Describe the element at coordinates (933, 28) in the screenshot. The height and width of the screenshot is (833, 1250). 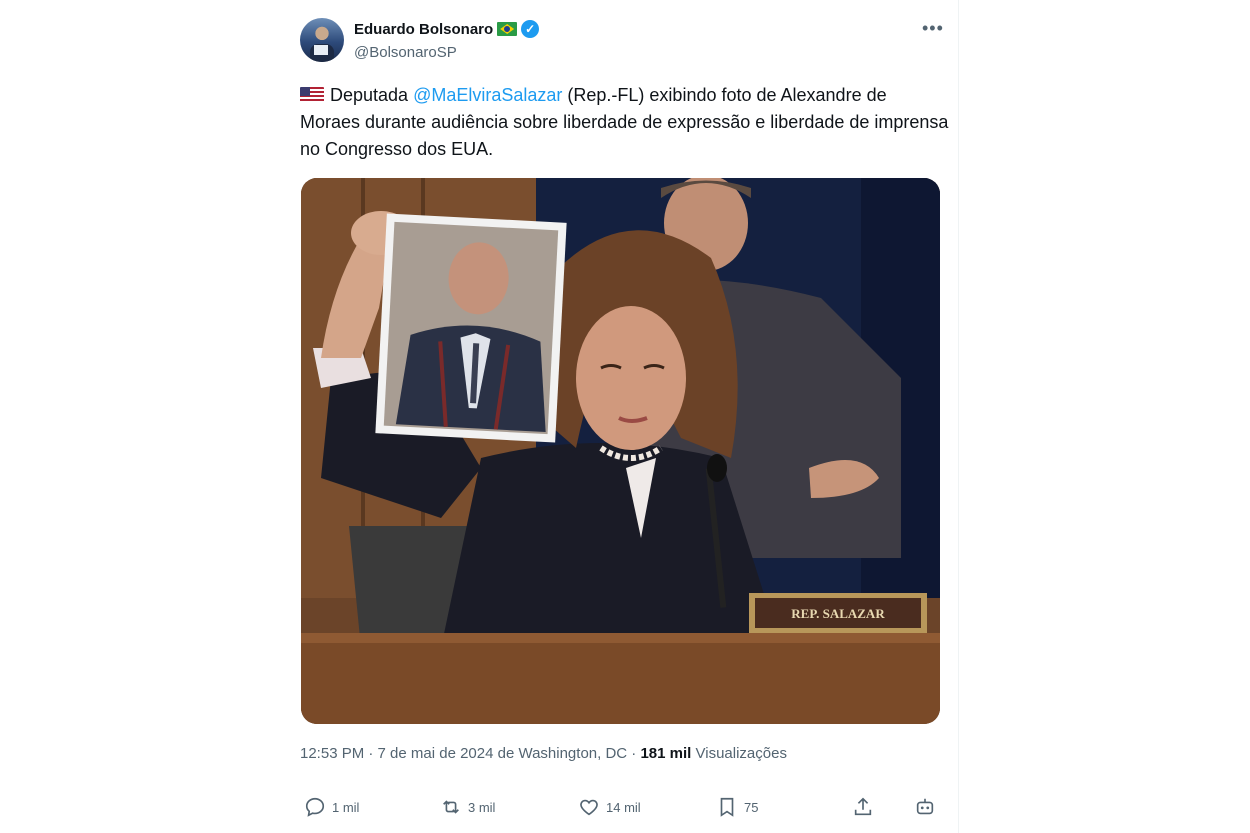
I see `more-options-icon: •••` at that location.